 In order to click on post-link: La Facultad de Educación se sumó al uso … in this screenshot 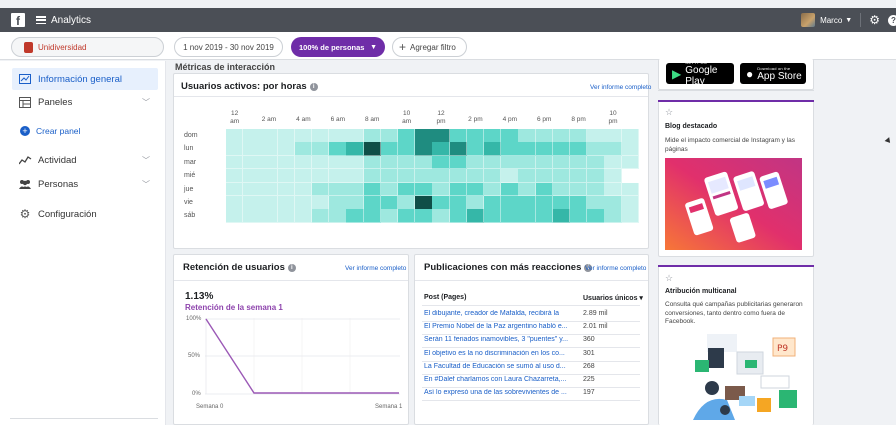, I will do `click(501, 366)`.